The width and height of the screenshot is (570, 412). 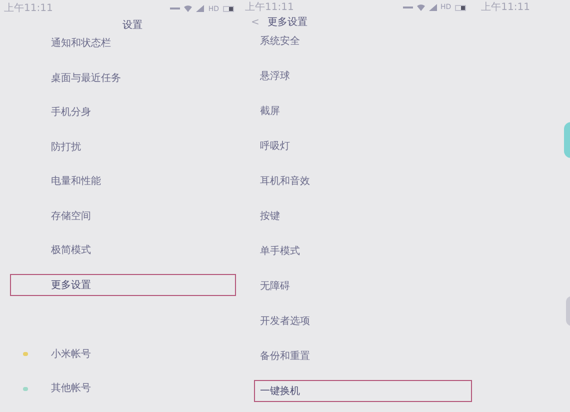 What do you see at coordinates (123, 389) in the screenshot?
I see `settings-item: 其他帐号` at bounding box center [123, 389].